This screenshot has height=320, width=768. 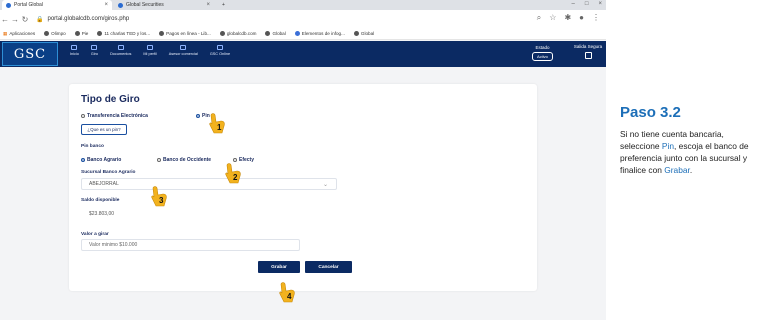 I want to click on hand-pointer-icon: 1, so click(x=218, y=124).